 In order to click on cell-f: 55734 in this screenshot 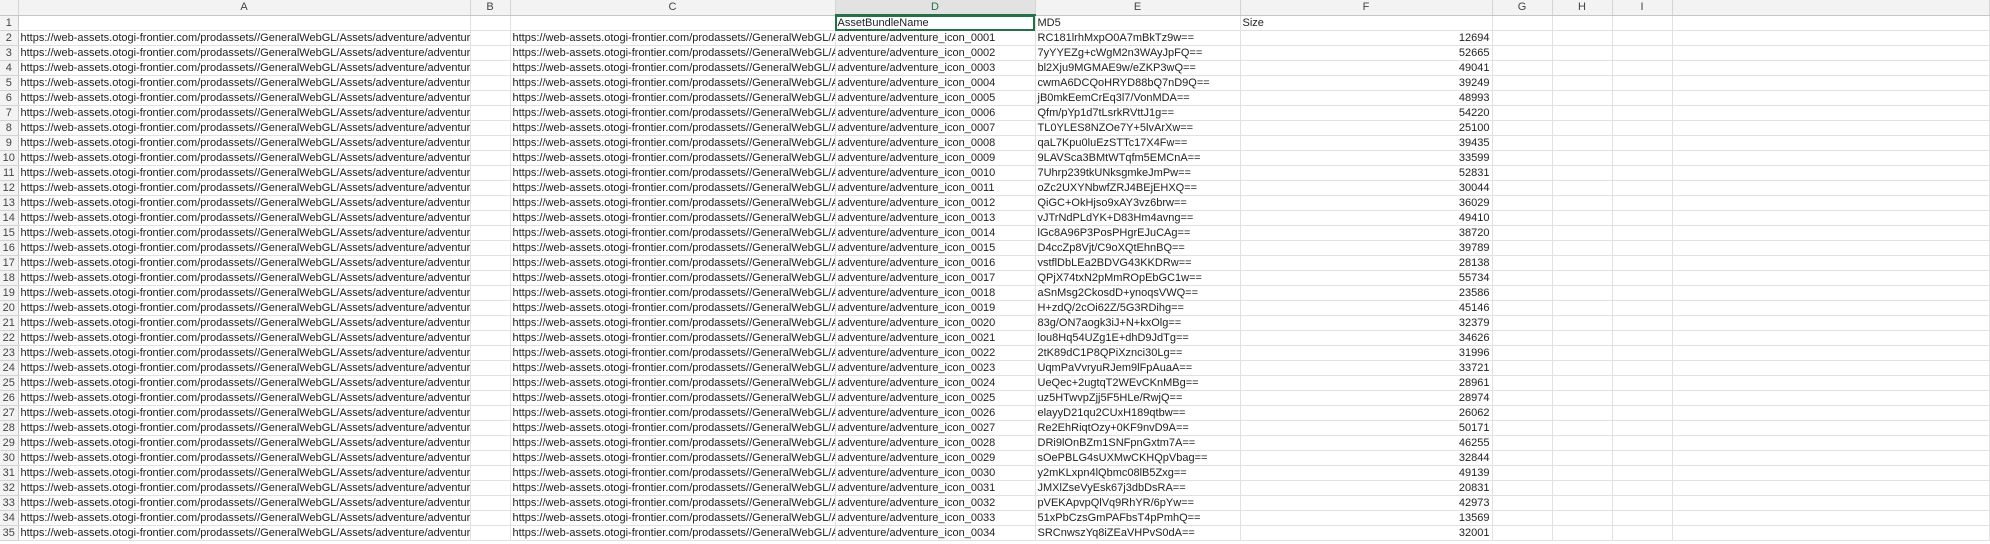, I will do `click(1366, 278)`.